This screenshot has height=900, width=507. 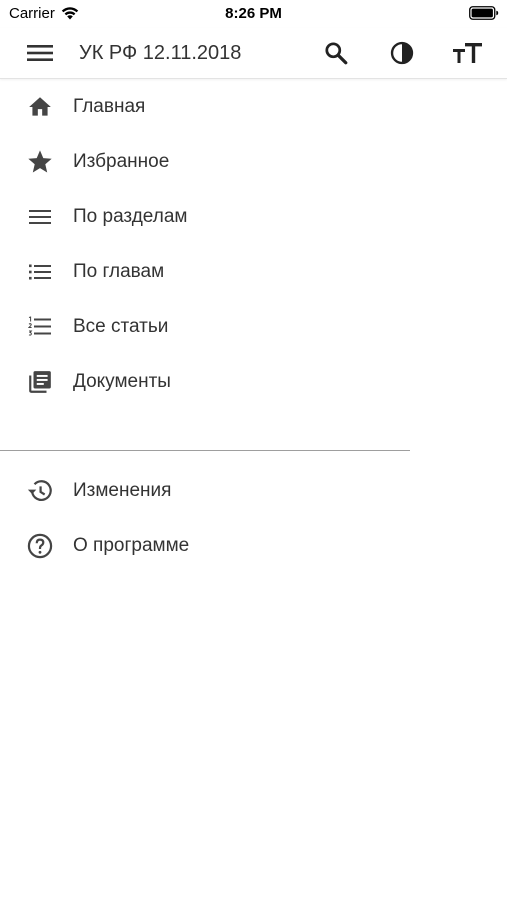 I want to click on nav-item-all-articles: Все статьи, so click(x=205, y=326).